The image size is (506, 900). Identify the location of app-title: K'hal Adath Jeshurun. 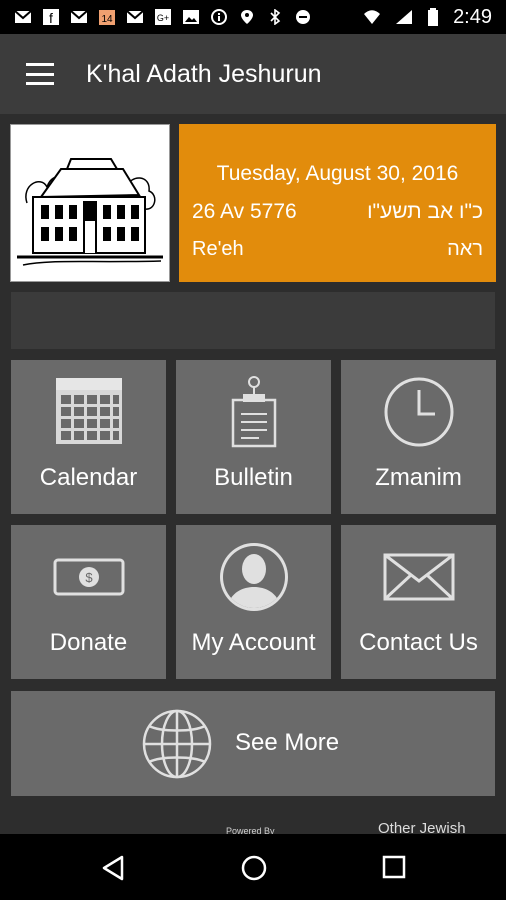
(204, 73).